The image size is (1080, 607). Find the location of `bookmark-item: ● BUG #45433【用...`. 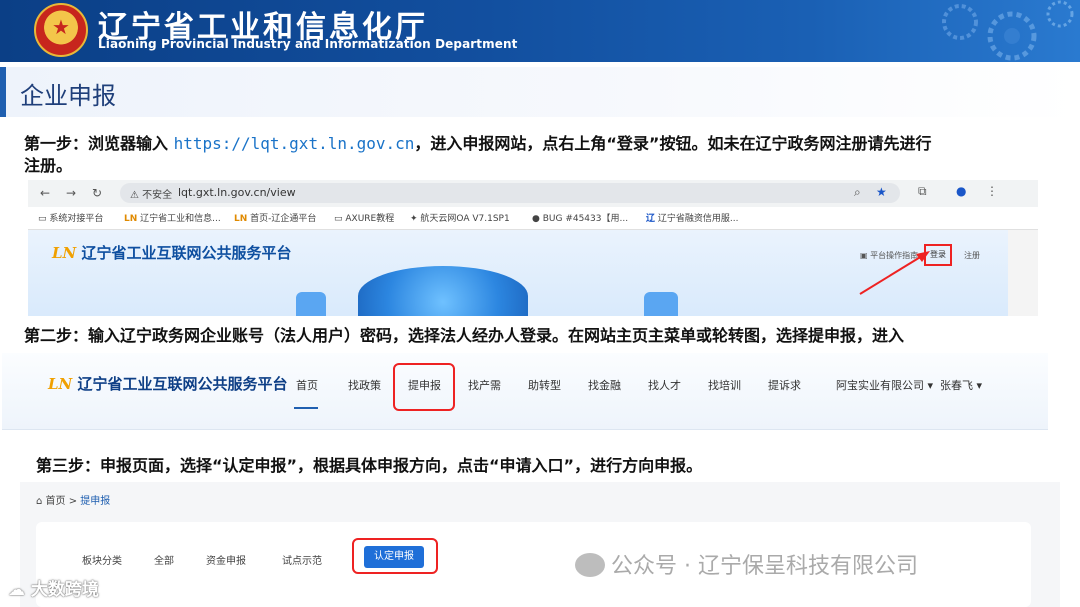

bookmark-item: ● BUG #45433【用... is located at coordinates (580, 217).